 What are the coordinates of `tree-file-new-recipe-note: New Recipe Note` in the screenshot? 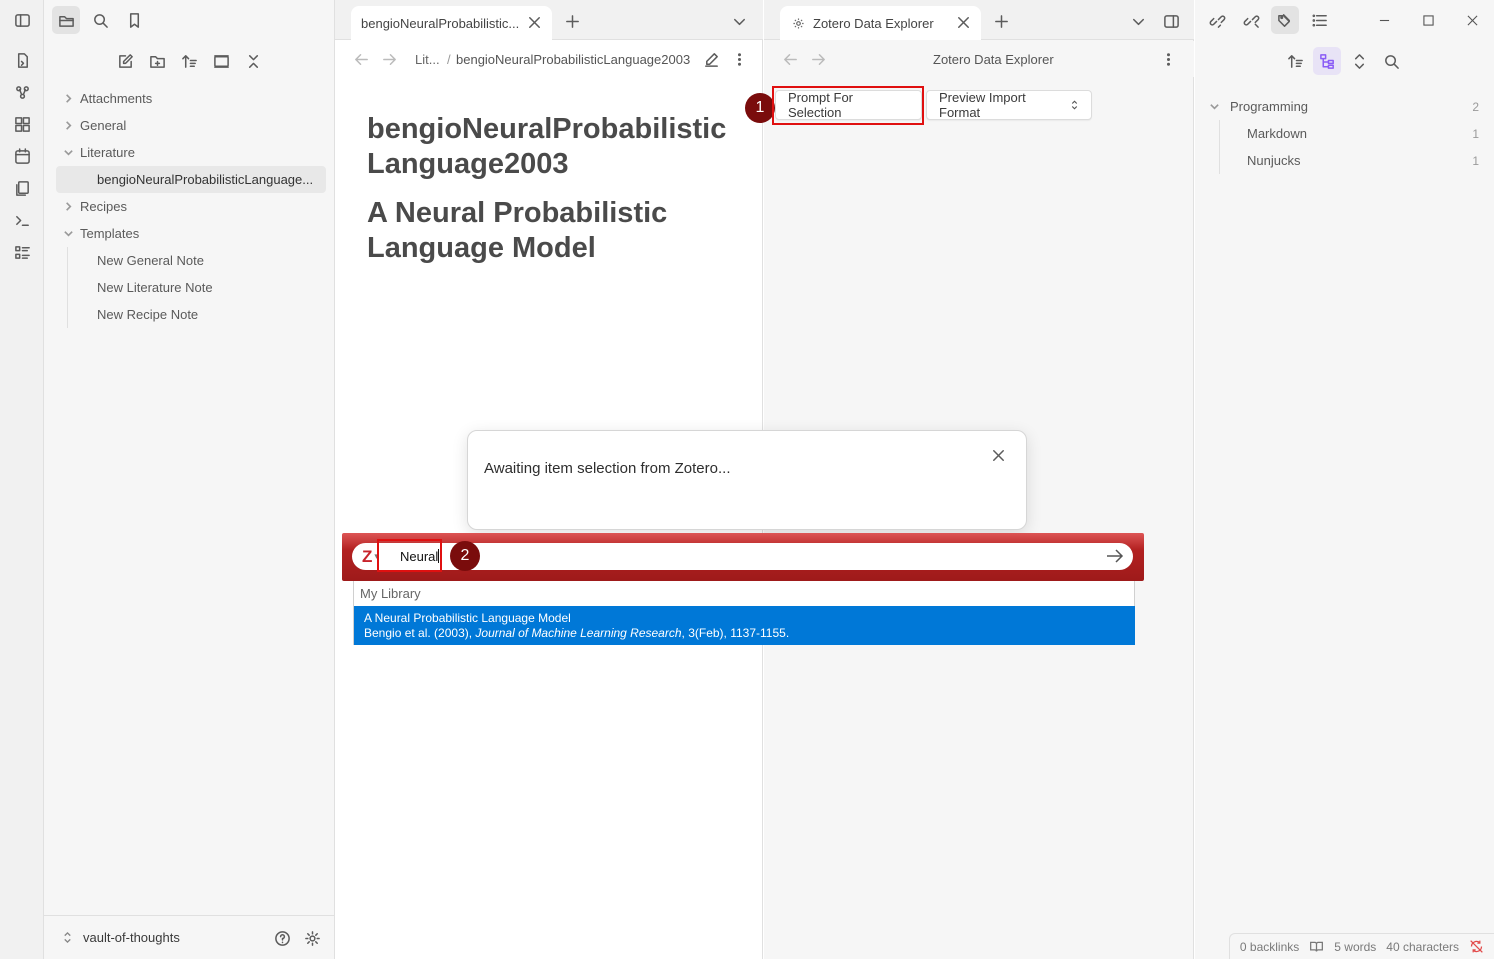 It's located at (191, 314).